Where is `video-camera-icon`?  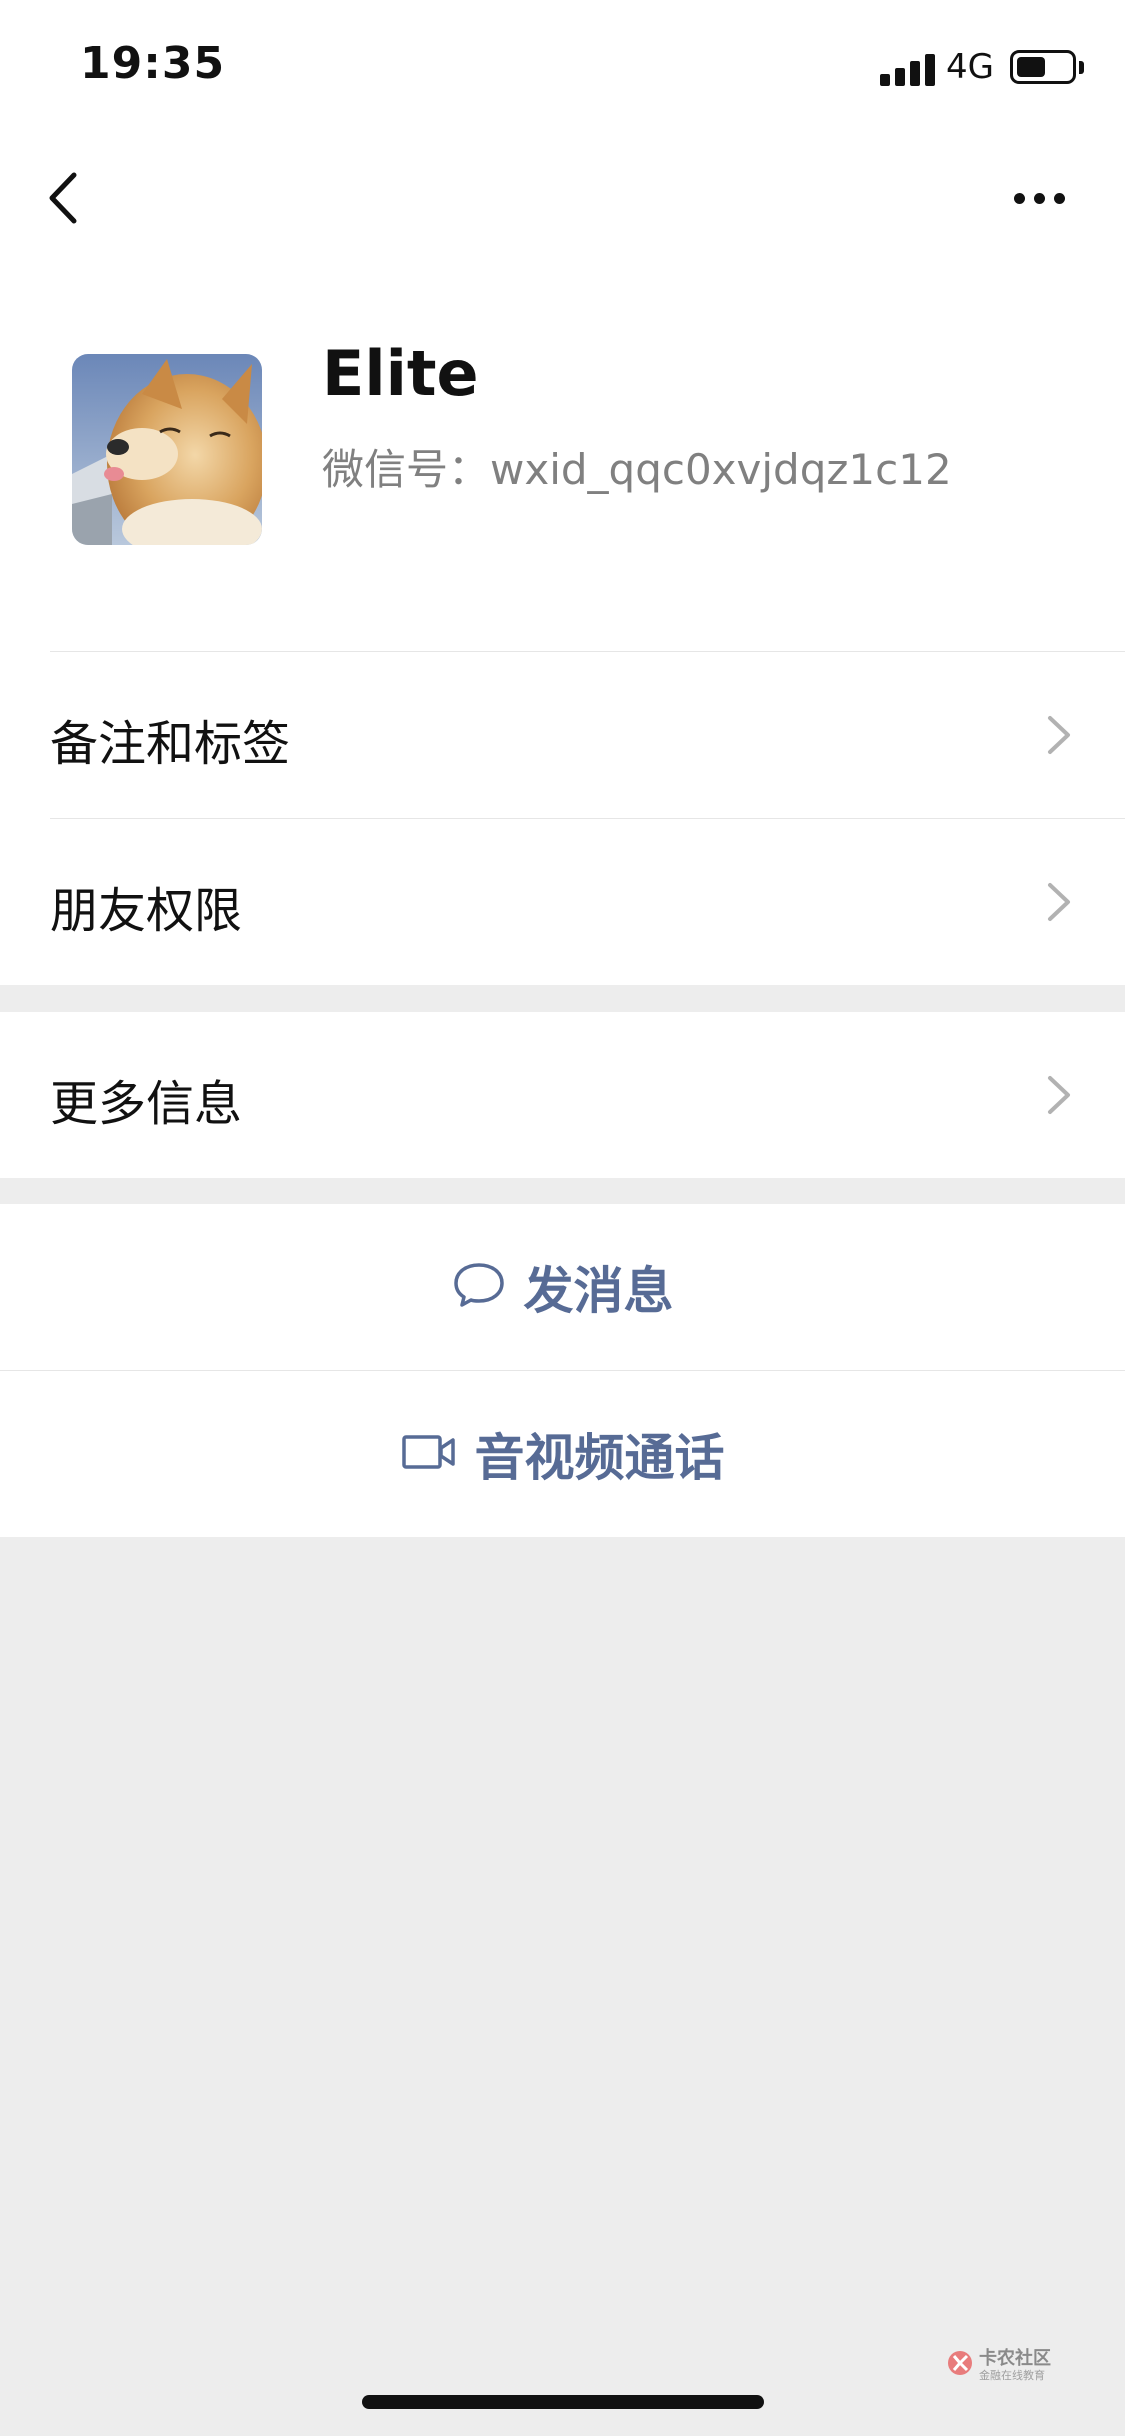
video-camera-icon is located at coordinates (429, 1454).